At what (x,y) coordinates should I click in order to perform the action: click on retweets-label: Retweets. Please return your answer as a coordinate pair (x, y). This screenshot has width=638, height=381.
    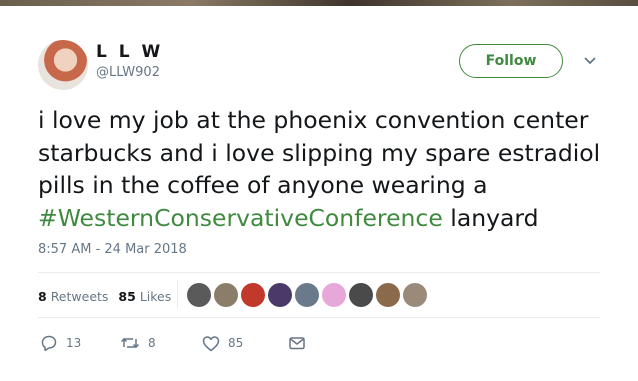
    Looking at the image, I should click on (79, 296).